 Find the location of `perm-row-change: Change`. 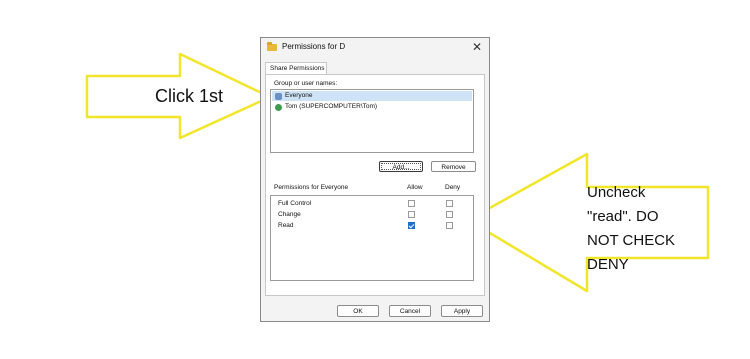

perm-row-change: Change is located at coordinates (372, 215).